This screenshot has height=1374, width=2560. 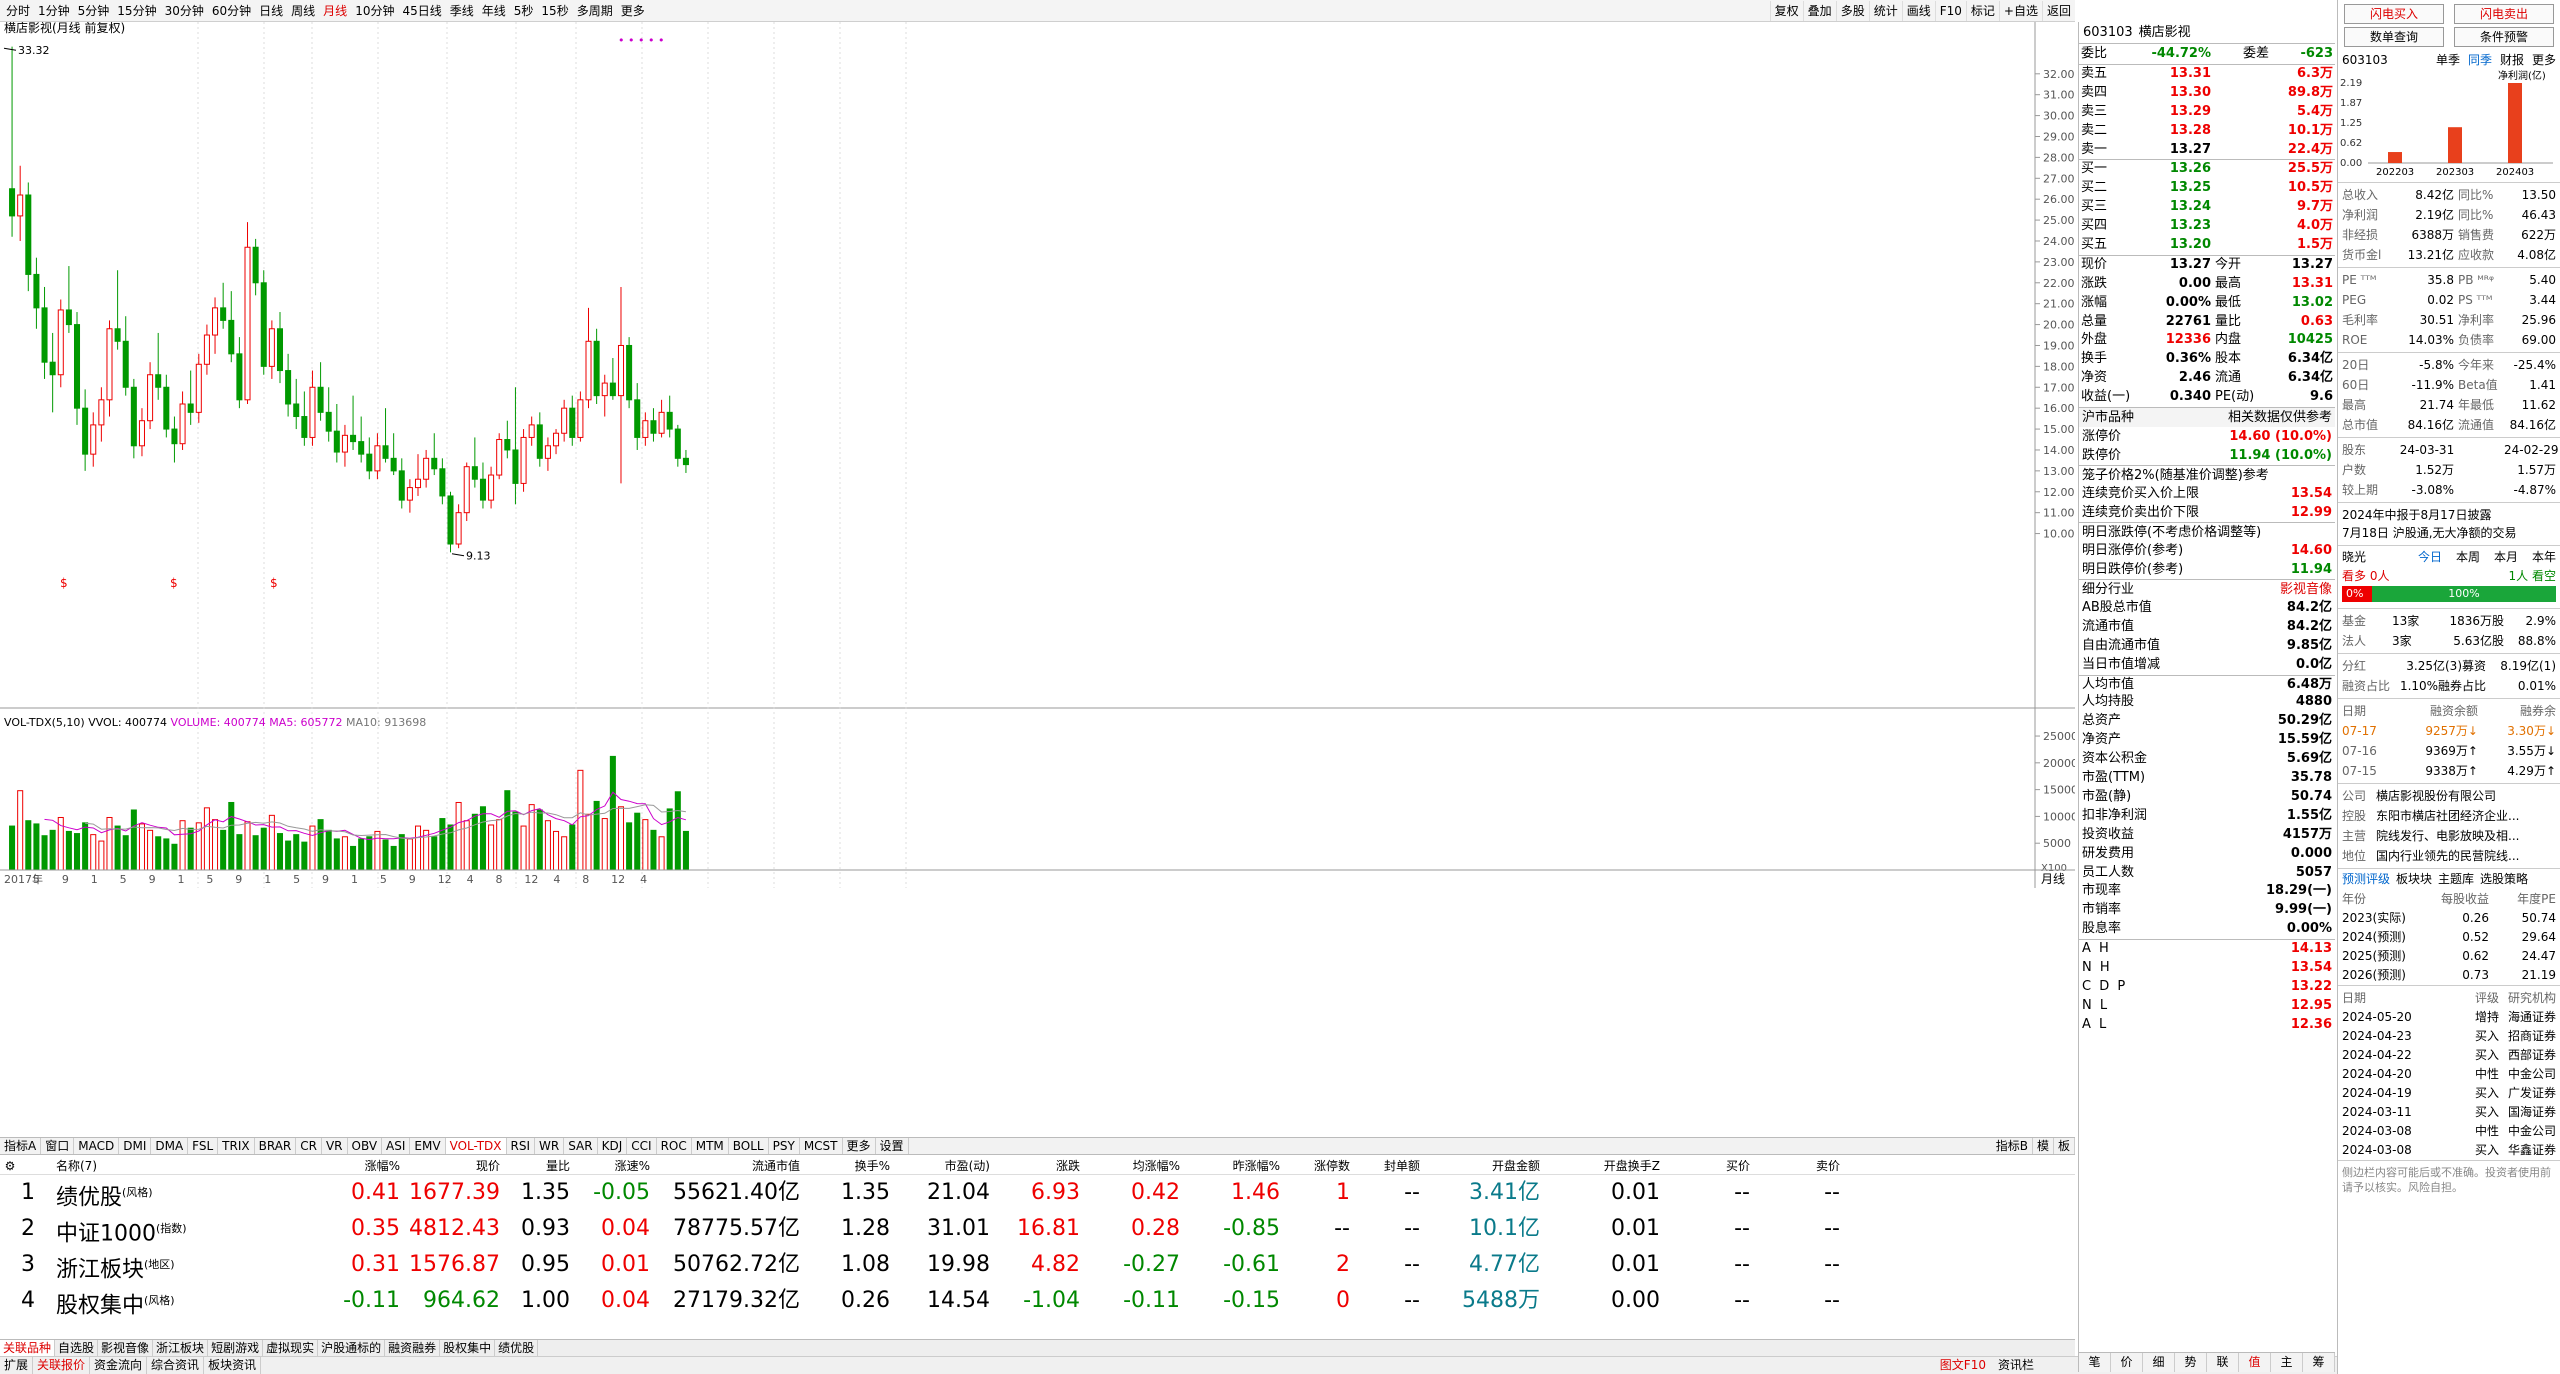 I want to click on flow-tab-1: 今日, so click(x=2430, y=557).